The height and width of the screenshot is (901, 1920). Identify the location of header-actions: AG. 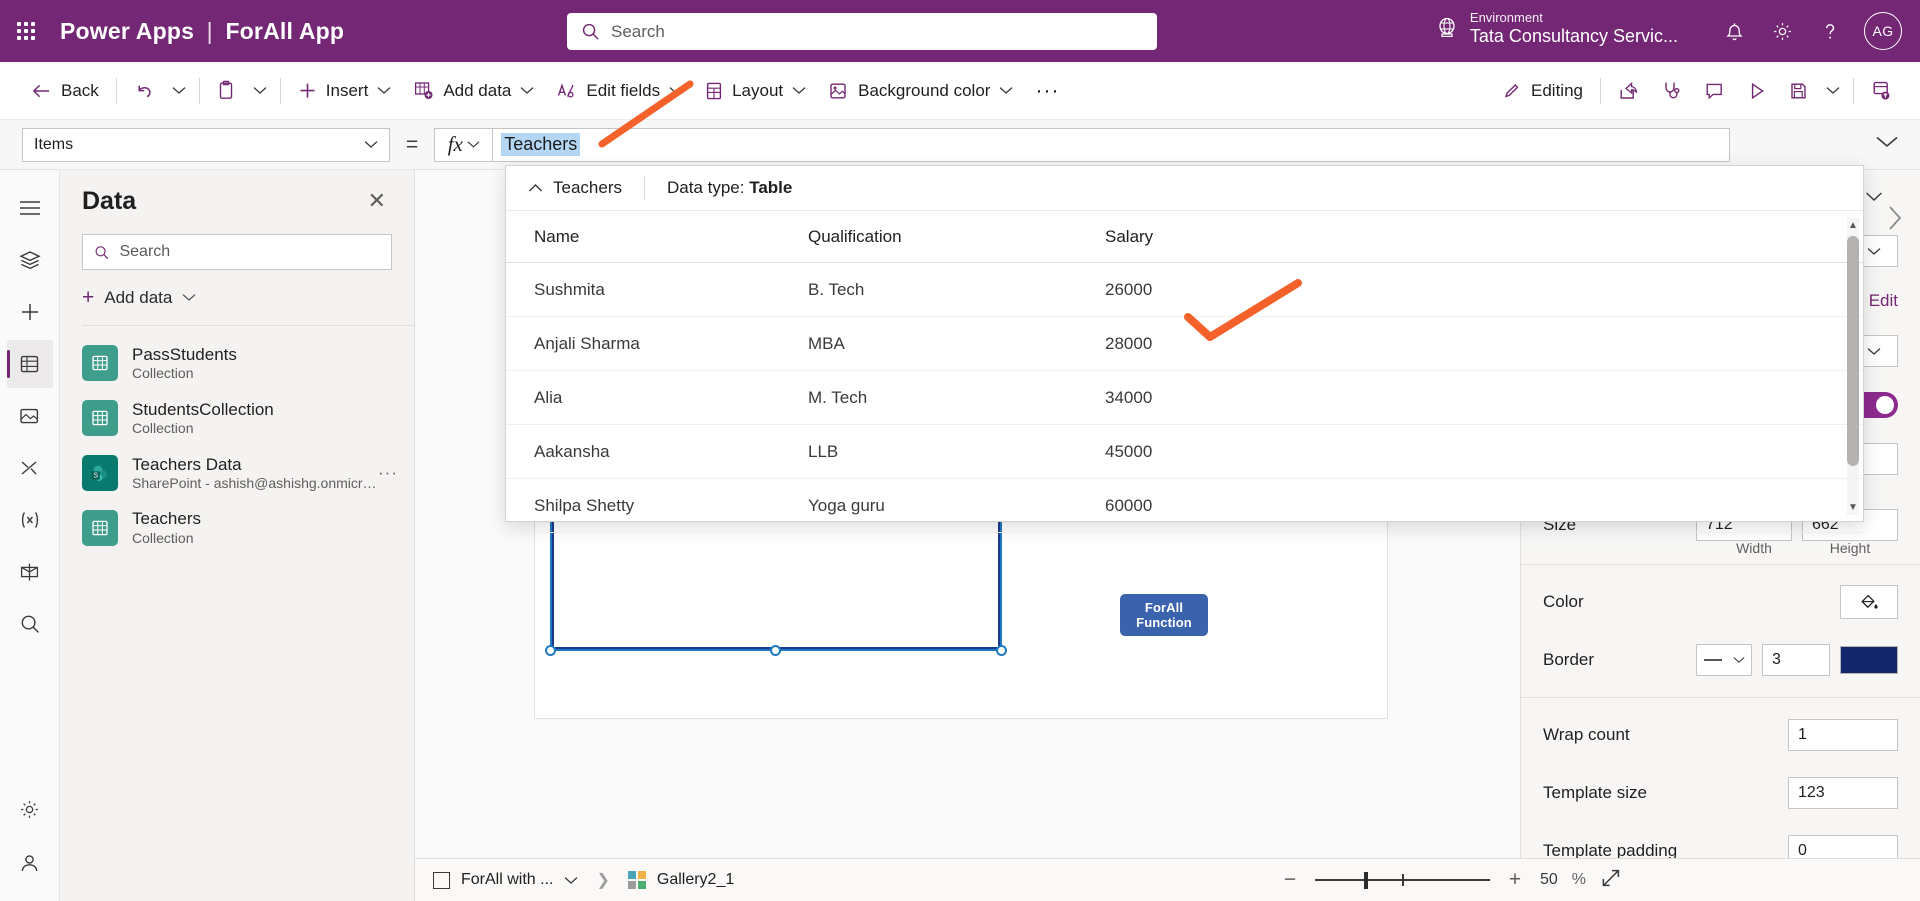
(1807, 31).